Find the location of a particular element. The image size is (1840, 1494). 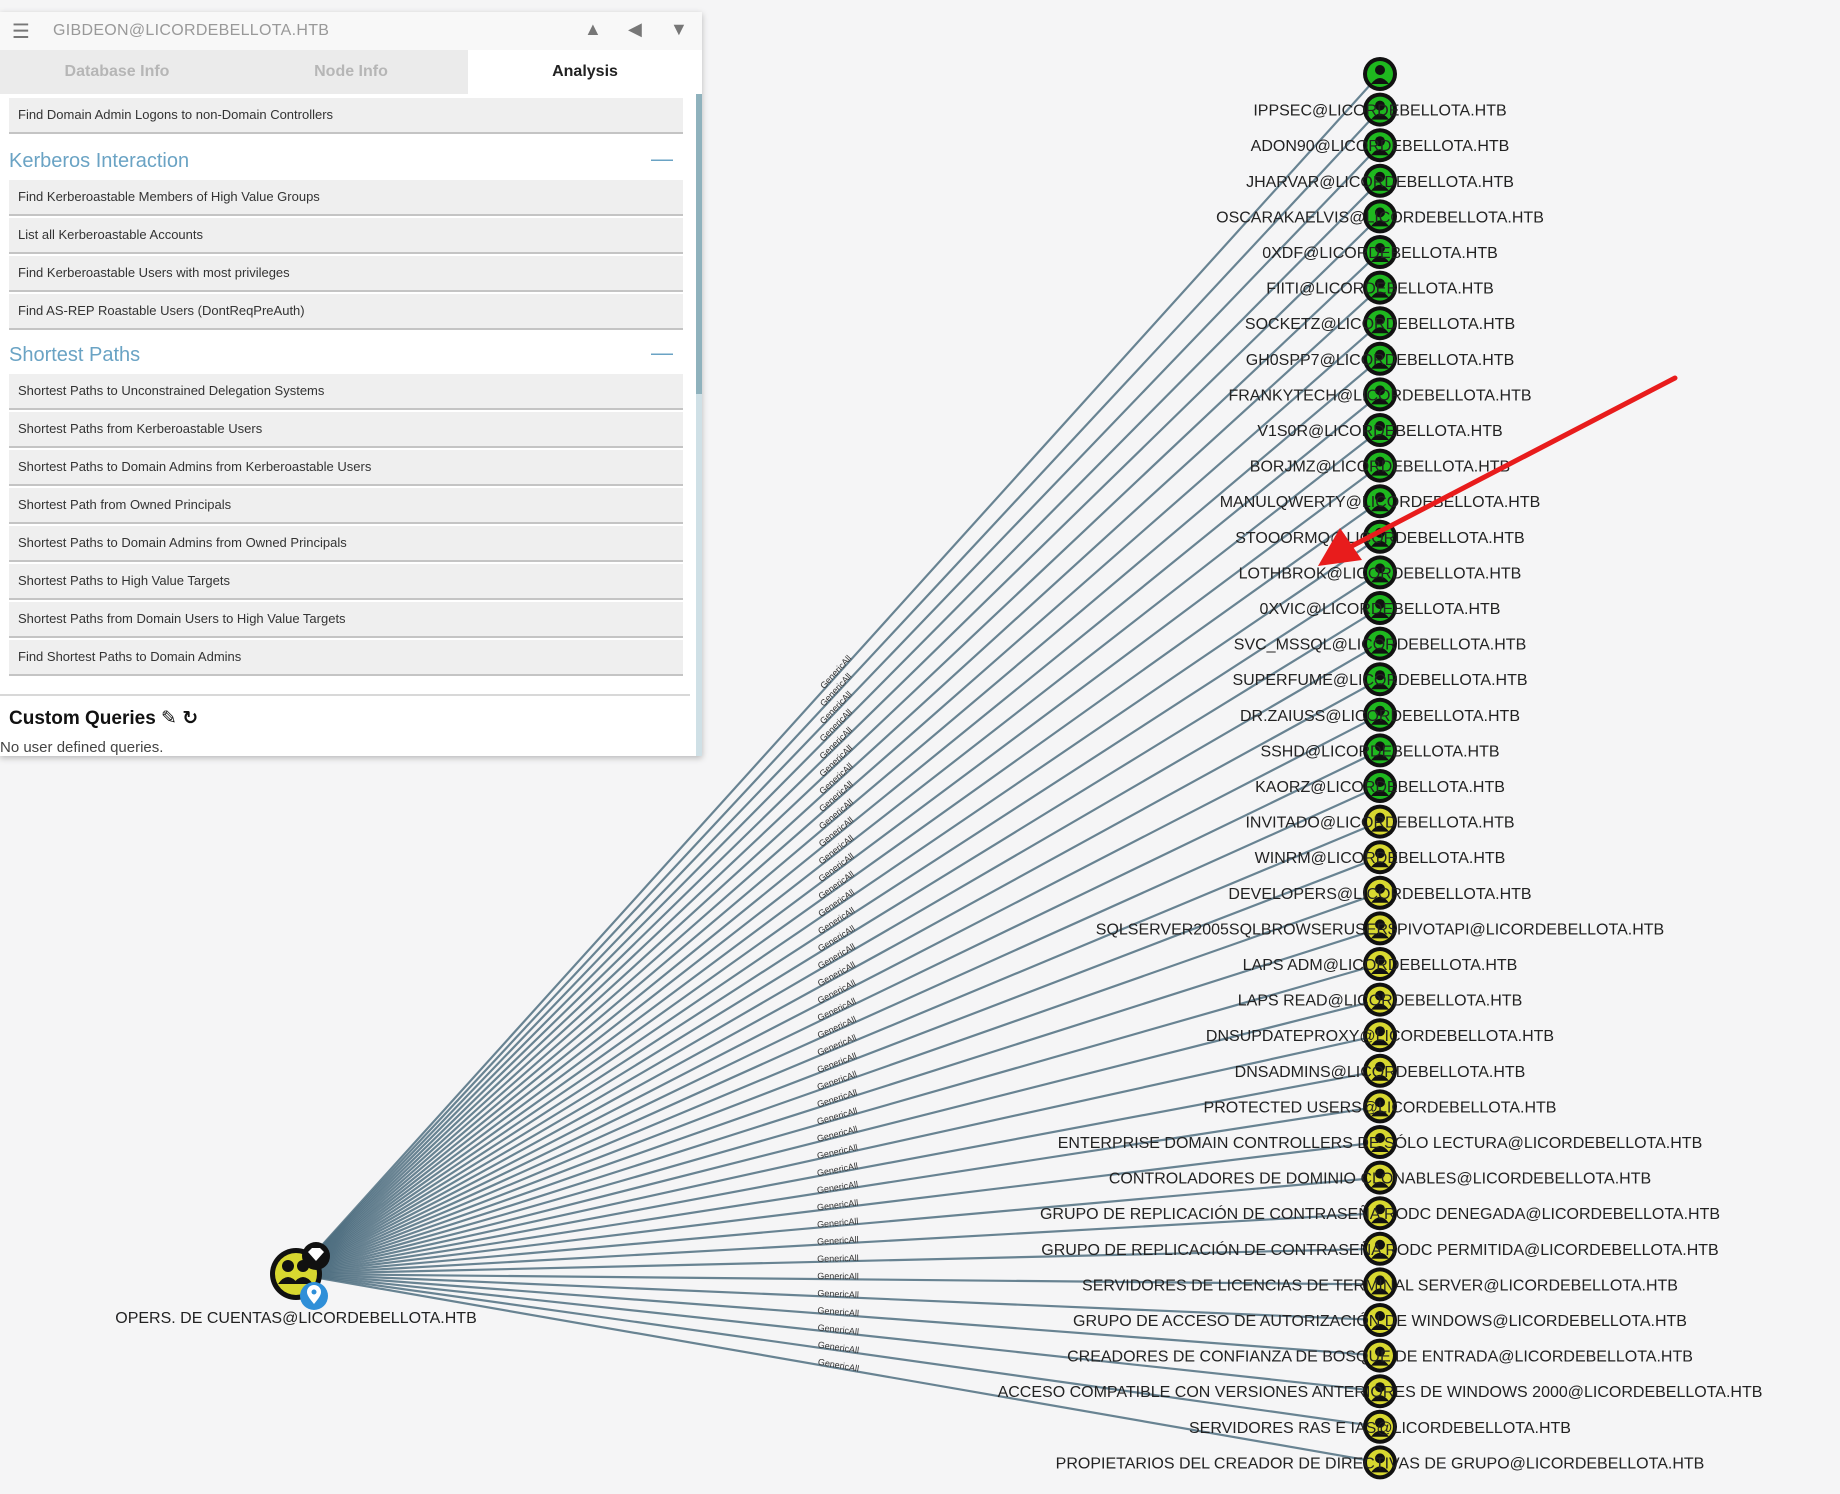

node-label: BORJMZ@LICORDEBELLOTA.HTB is located at coordinates (1380, 467).